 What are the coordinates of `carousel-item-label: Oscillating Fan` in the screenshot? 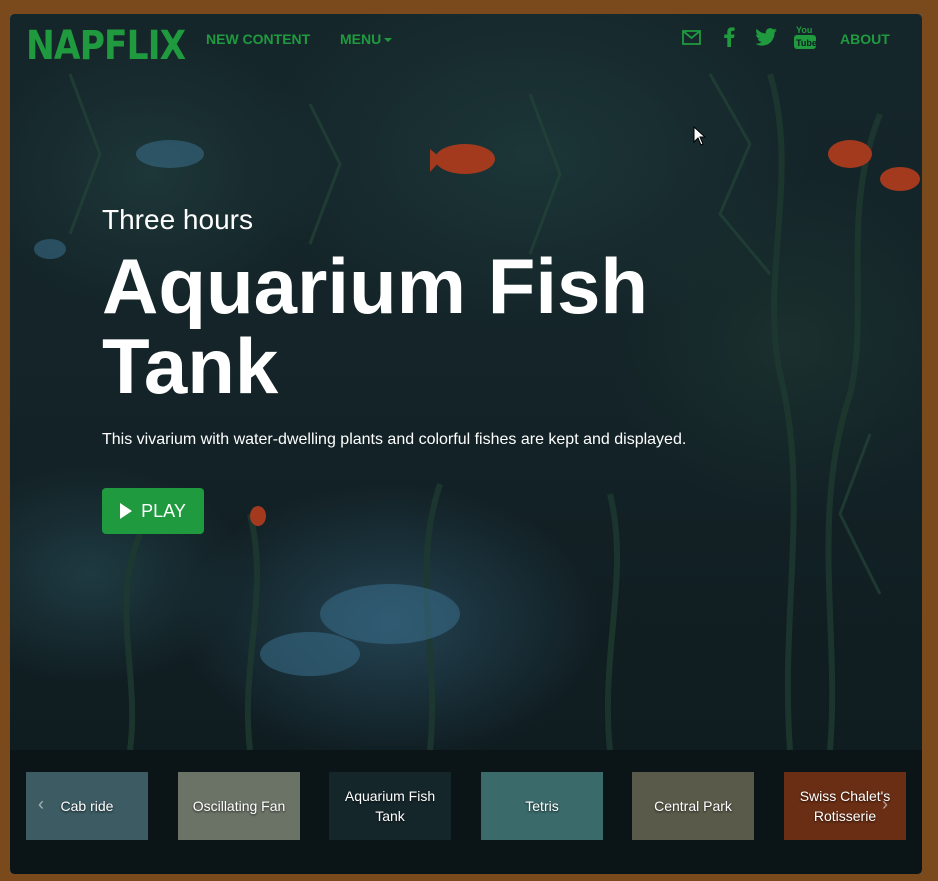 It's located at (239, 806).